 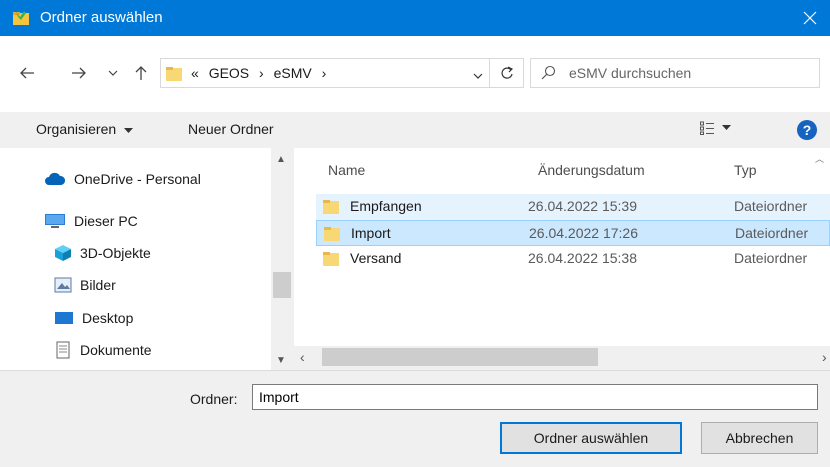 I want to click on up-button, so click(x=141, y=73).